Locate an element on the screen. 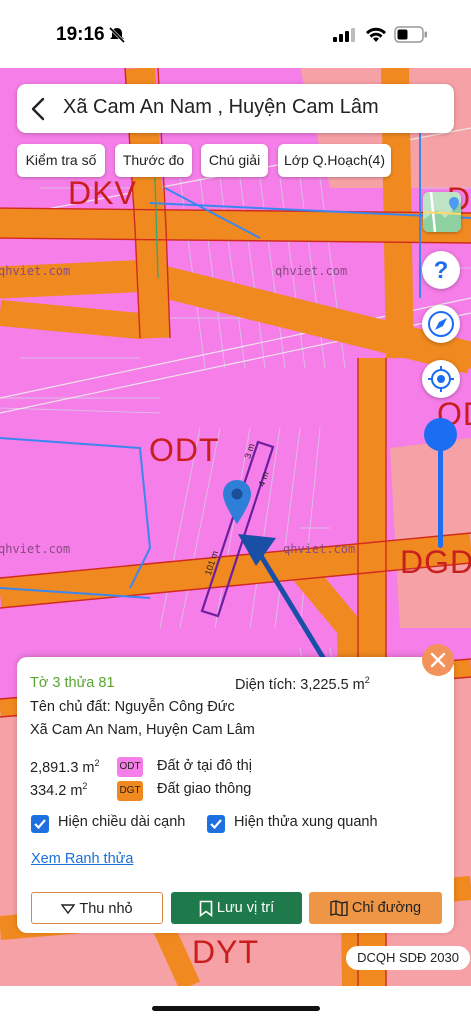 This screenshot has width=471, height=1024. directions-button: Chỉ đường is located at coordinates (375, 908).